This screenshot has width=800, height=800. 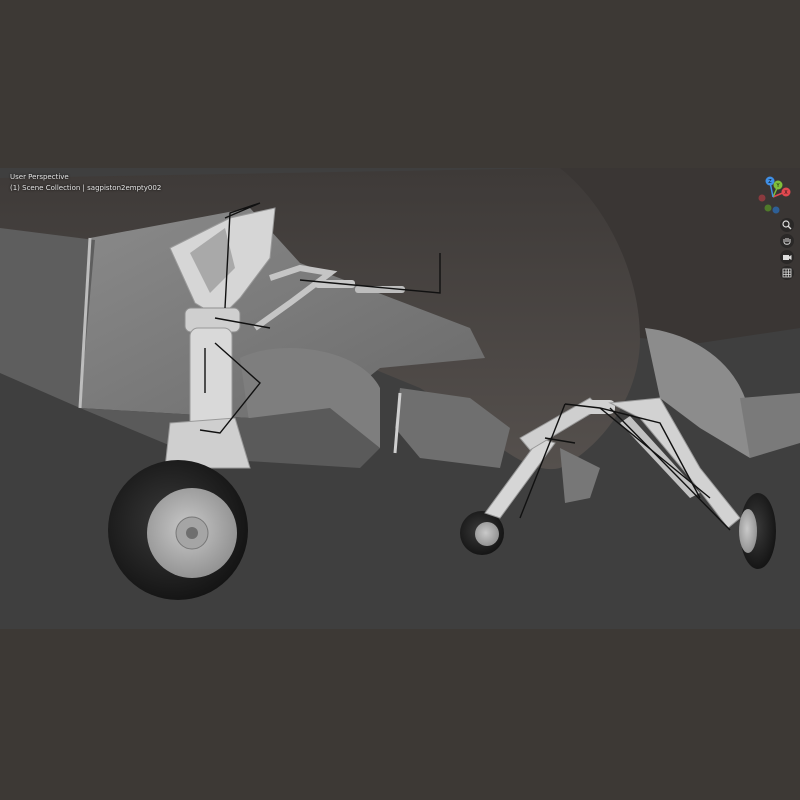 I want to click on right-wing, so click(x=770, y=425).